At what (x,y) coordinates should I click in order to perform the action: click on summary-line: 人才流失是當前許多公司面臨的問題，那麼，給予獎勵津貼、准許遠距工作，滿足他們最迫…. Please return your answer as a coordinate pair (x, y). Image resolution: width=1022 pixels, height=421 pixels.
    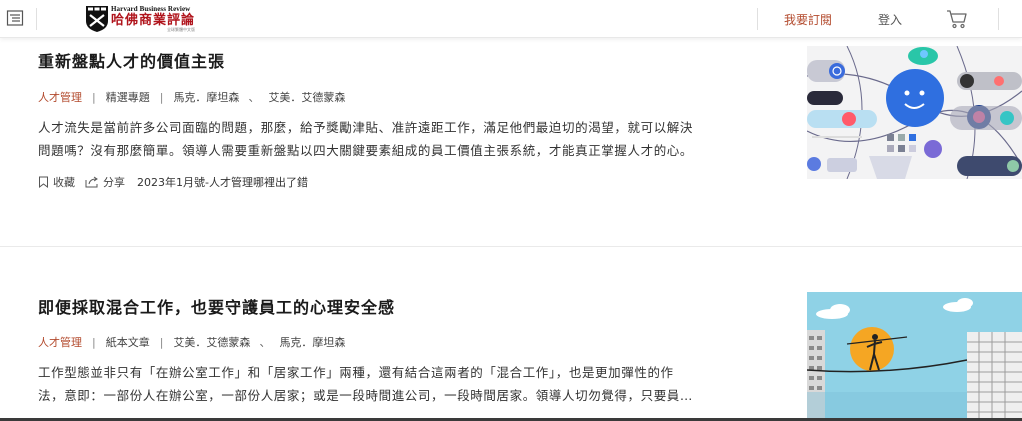
    Looking at the image, I should click on (366, 127).